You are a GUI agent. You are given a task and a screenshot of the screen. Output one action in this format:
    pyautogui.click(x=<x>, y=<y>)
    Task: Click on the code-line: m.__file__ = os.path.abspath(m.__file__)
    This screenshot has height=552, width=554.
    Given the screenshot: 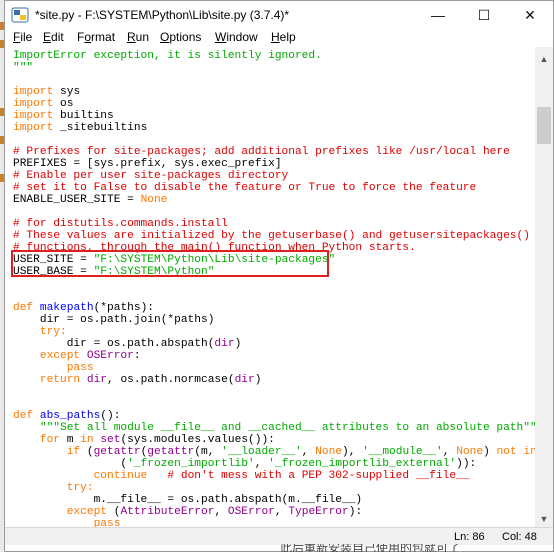 What is the action you would take?
    pyautogui.click(x=188, y=500)
    